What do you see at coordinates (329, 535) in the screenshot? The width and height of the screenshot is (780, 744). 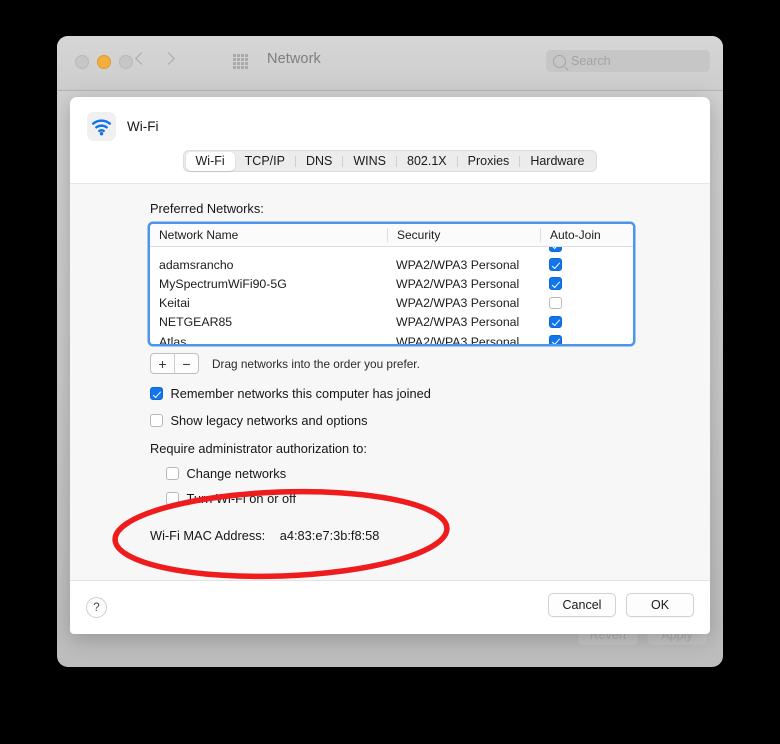 I see `mac-address-value: a4:83:e7:3b:f8:58` at bounding box center [329, 535].